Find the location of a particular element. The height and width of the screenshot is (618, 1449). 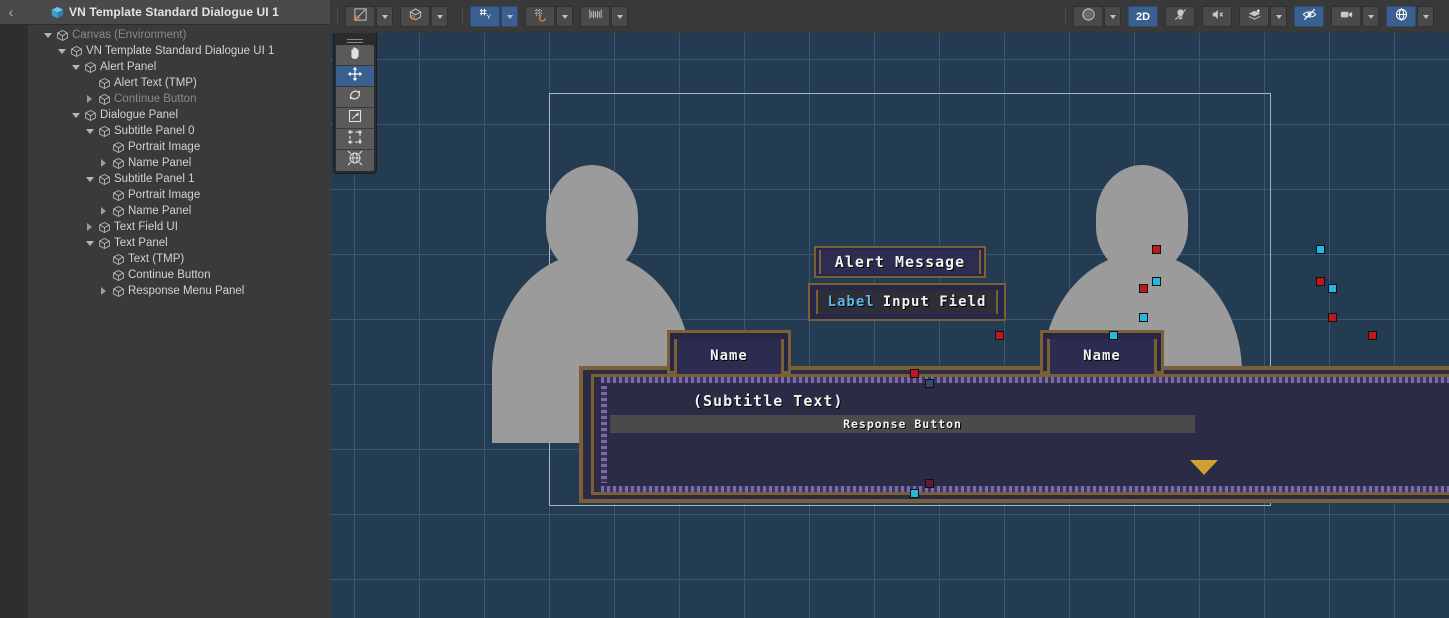

input-field-row: Label Input Field is located at coordinates (907, 302).